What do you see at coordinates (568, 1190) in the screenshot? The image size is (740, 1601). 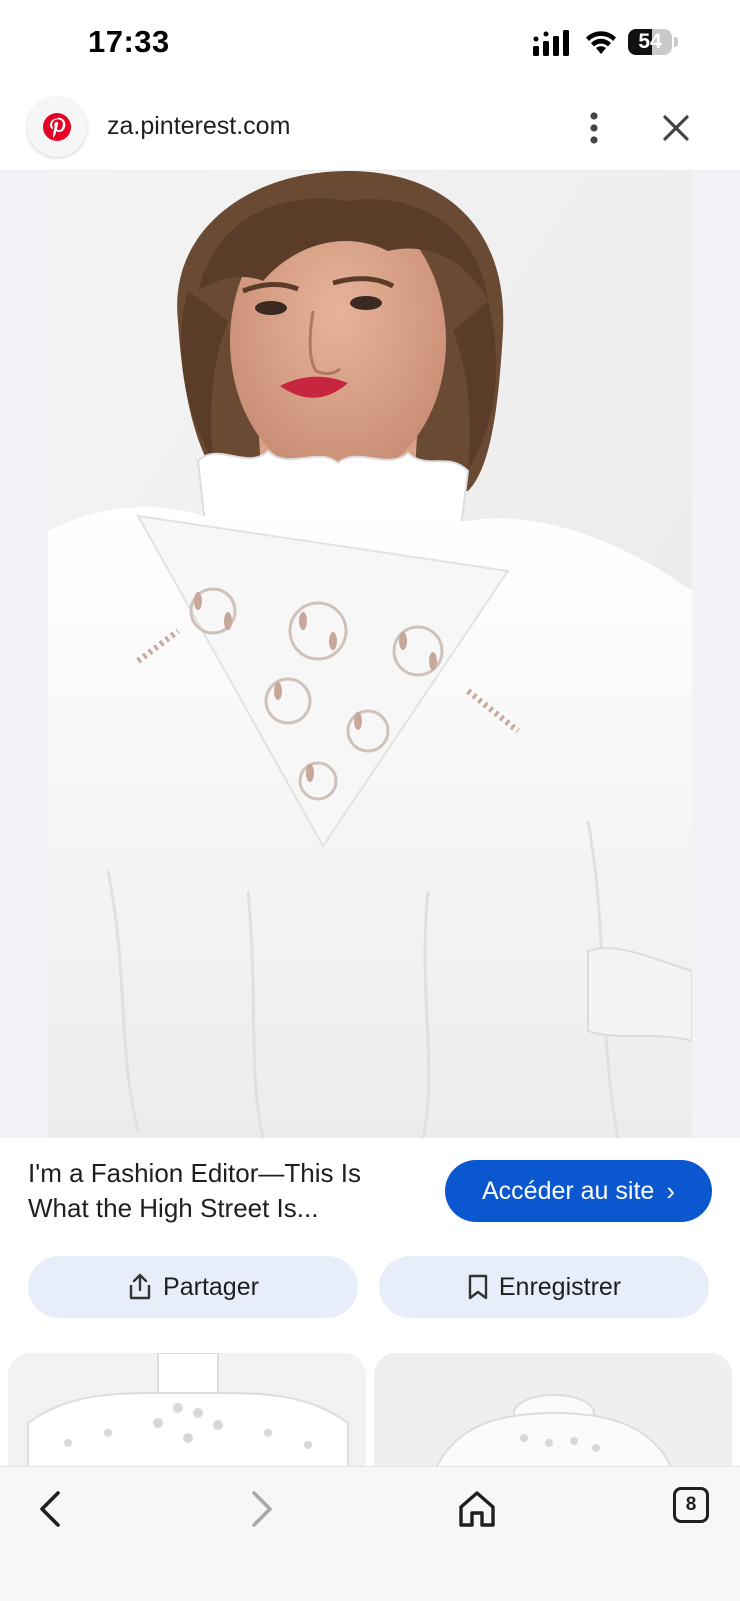 I see `visit-site-label: Accéder au site` at bounding box center [568, 1190].